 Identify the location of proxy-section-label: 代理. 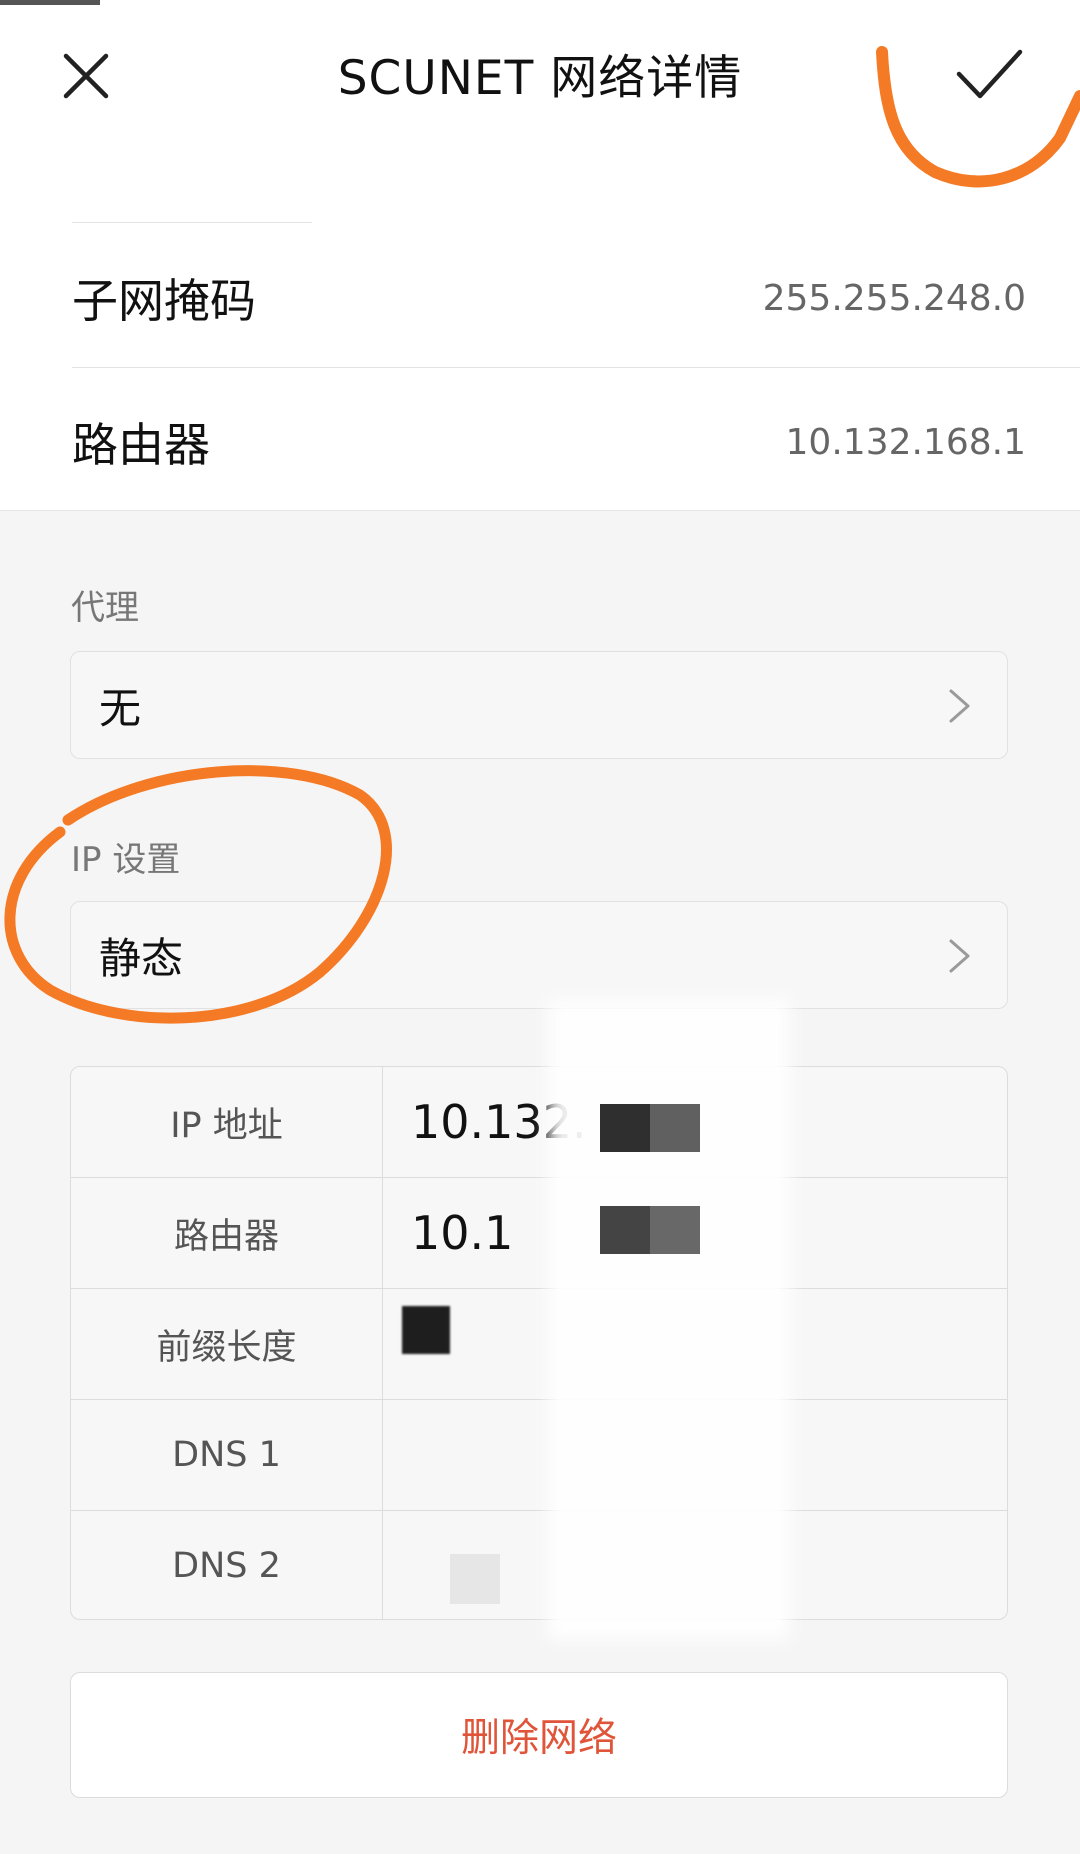
(105, 608).